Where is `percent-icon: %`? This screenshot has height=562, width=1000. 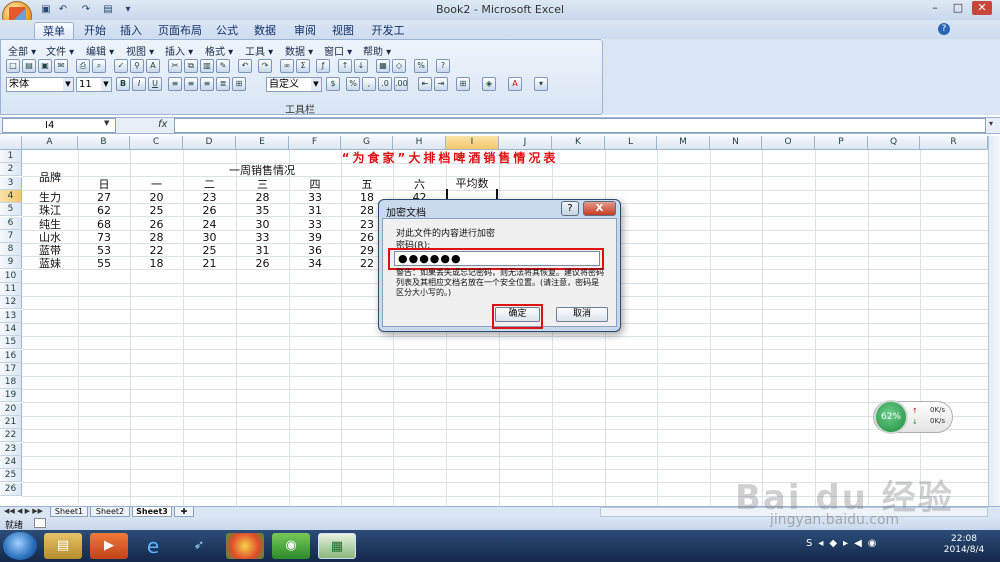 percent-icon: % is located at coordinates (353, 84).